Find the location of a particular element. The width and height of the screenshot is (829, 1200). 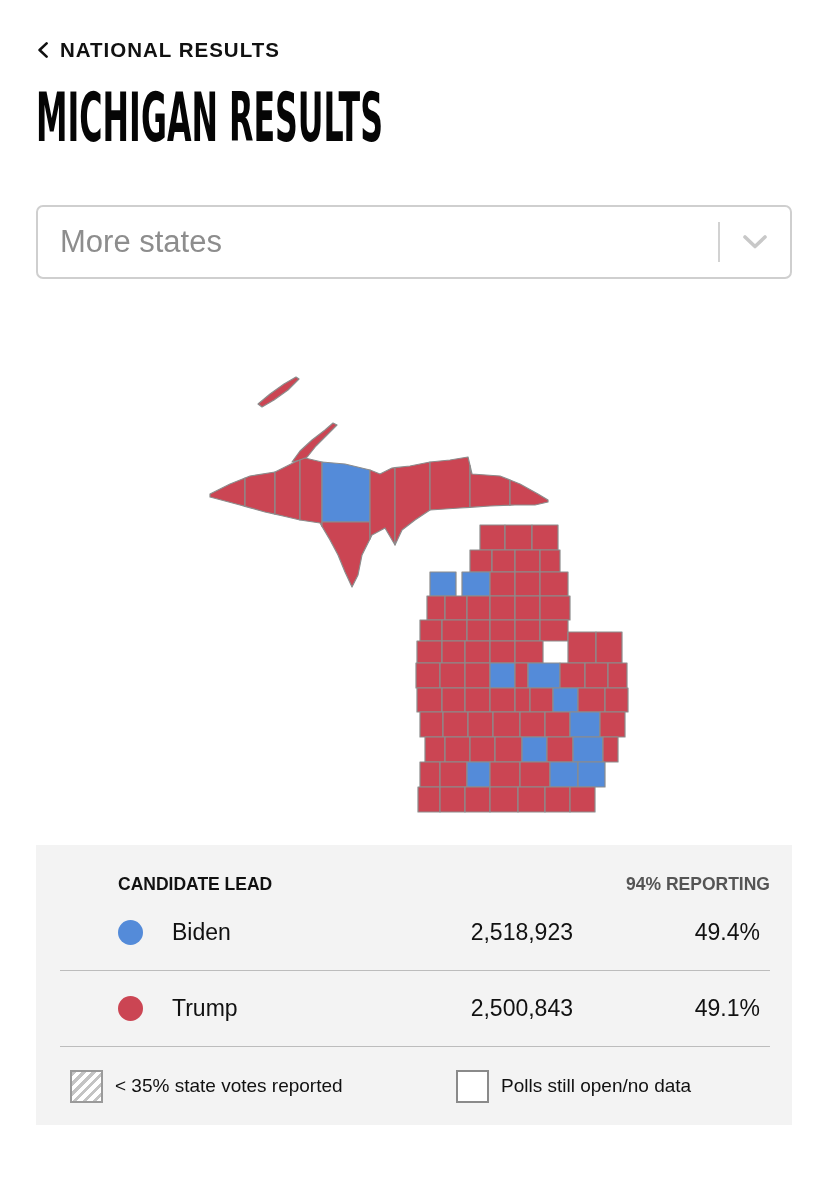

vote-count: 2,518,923 is located at coordinates (521, 932).